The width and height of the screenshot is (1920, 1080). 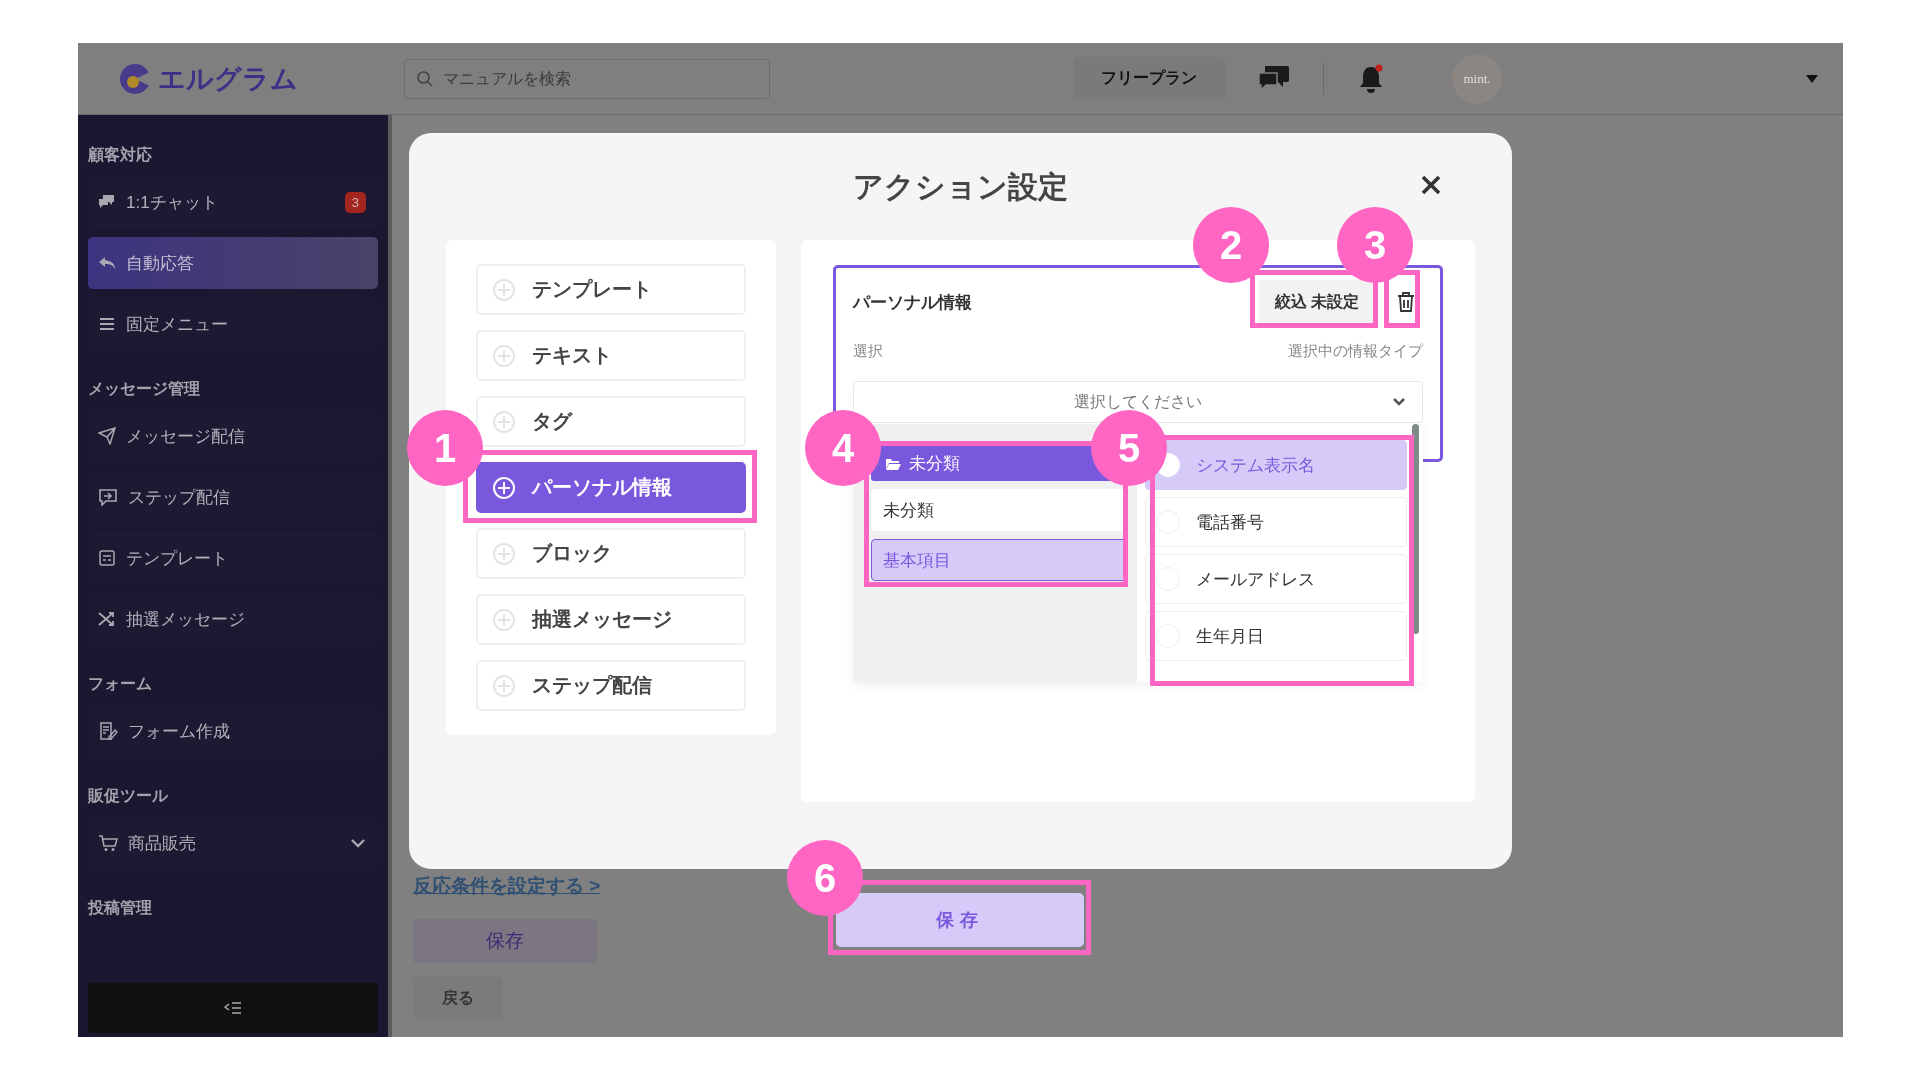 What do you see at coordinates (179, 497) in the screenshot?
I see `sidebar-item-label: ステップ配信` at bounding box center [179, 497].